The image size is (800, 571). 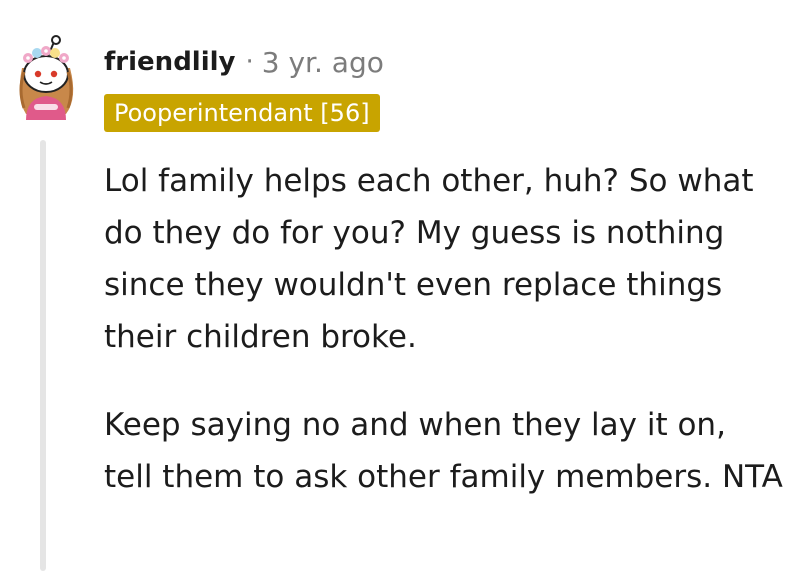 I want to click on comment-header: friendlily · 3 yr. ago, so click(x=244, y=62).